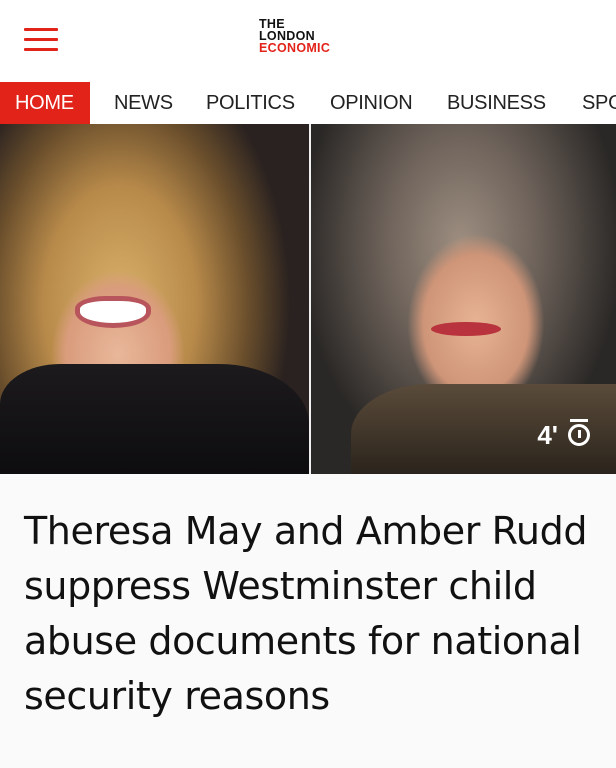 This screenshot has height=768, width=616. What do you see at coordinates (295, 48) in the screenshot?
I see `logo-line-3: ECONOMIC` at bounding box center [295, 48].